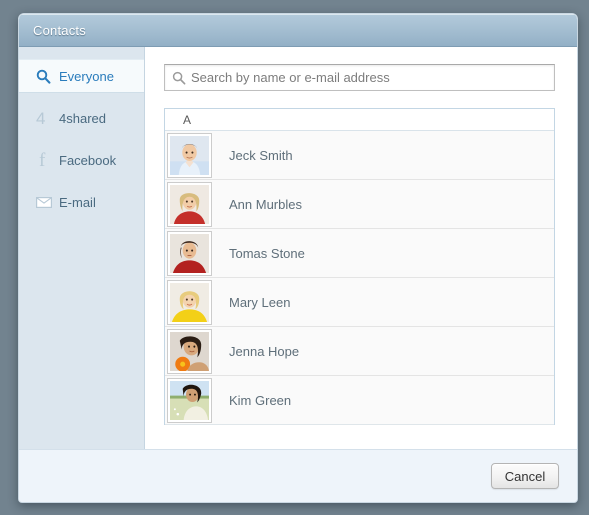 The width and height of the screenshot is (589, 515). I want to click on sidebar-item-label: 4shared, so click(82, 118).